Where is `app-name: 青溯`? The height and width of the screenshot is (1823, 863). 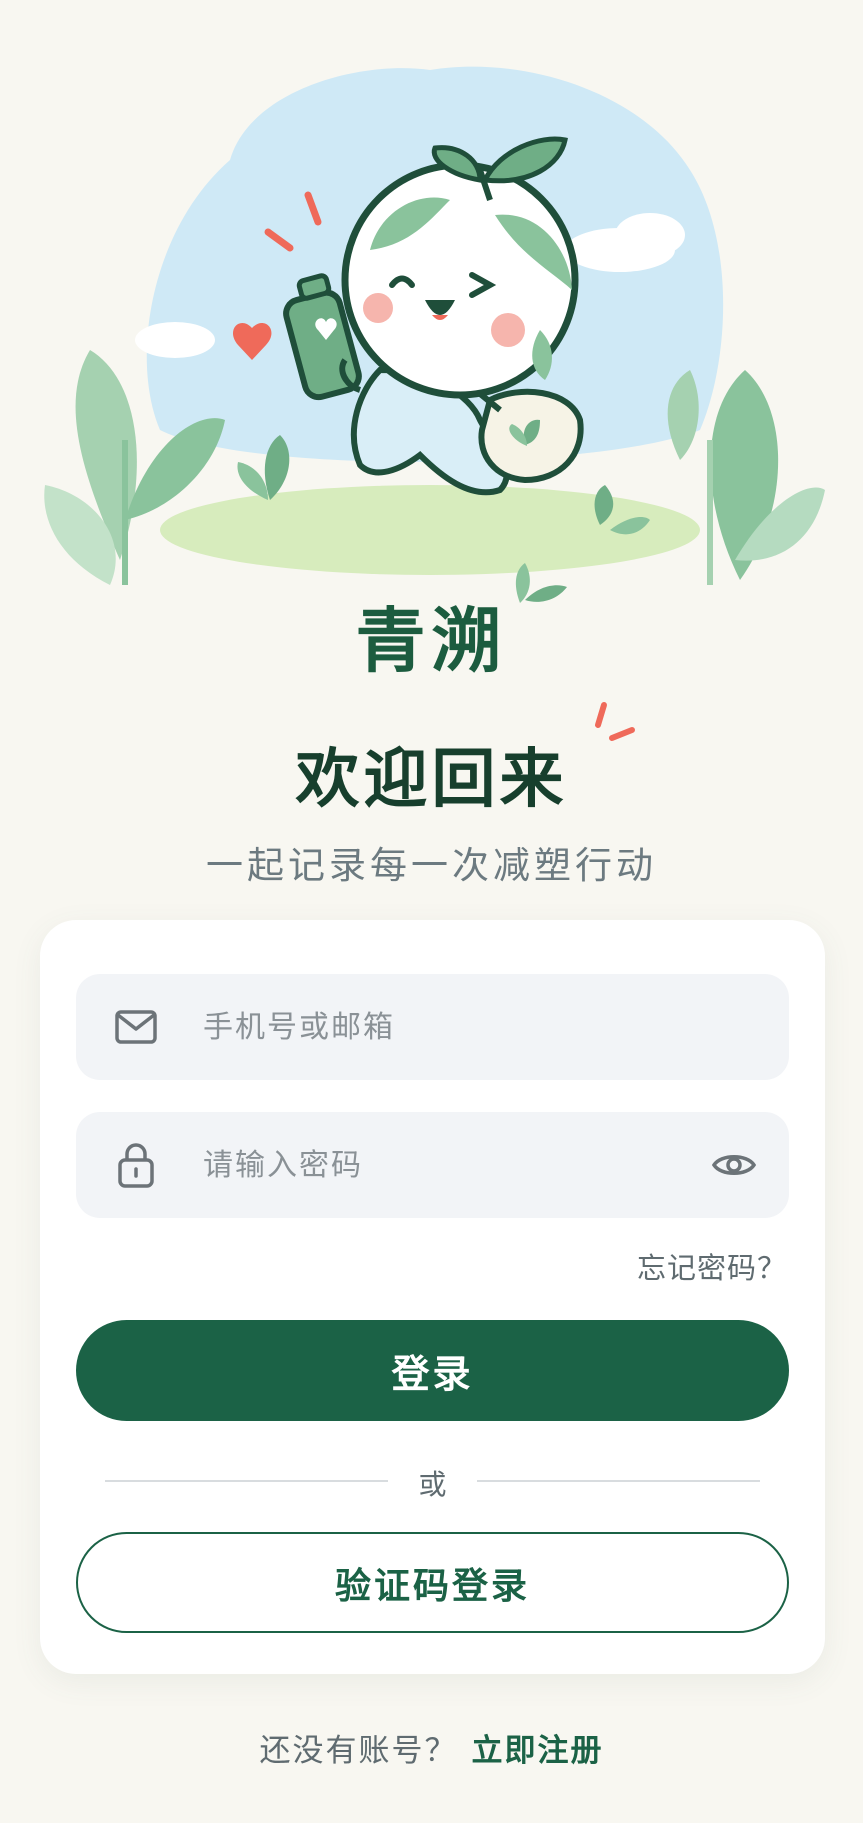 app-name: 青溯 is located at coordinates (431, 641).